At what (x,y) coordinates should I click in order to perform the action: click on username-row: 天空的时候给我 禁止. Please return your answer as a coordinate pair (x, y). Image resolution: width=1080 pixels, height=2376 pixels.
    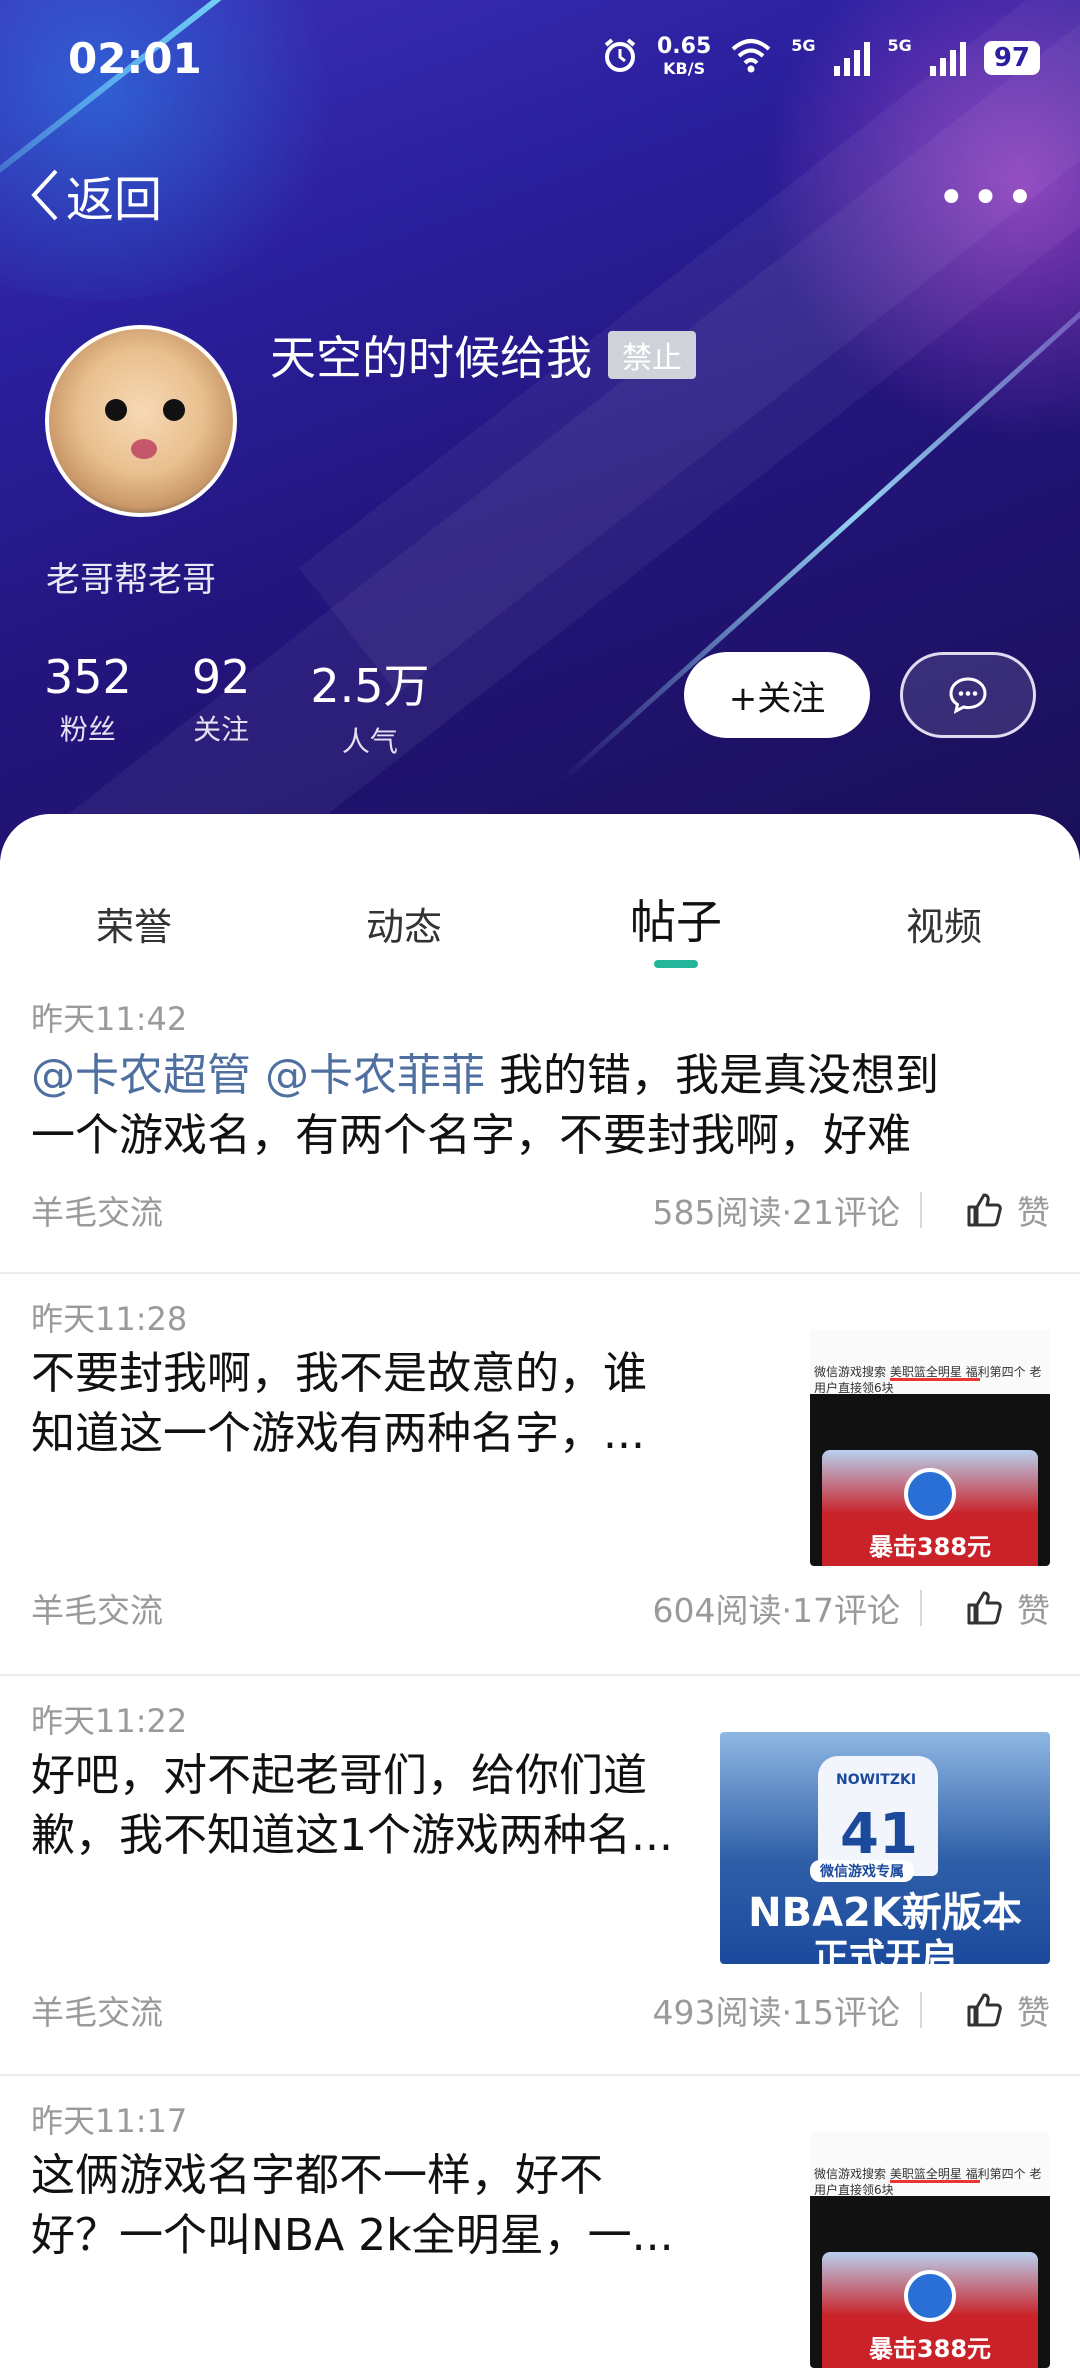
    Looking at the image, I should click on (483, 355).